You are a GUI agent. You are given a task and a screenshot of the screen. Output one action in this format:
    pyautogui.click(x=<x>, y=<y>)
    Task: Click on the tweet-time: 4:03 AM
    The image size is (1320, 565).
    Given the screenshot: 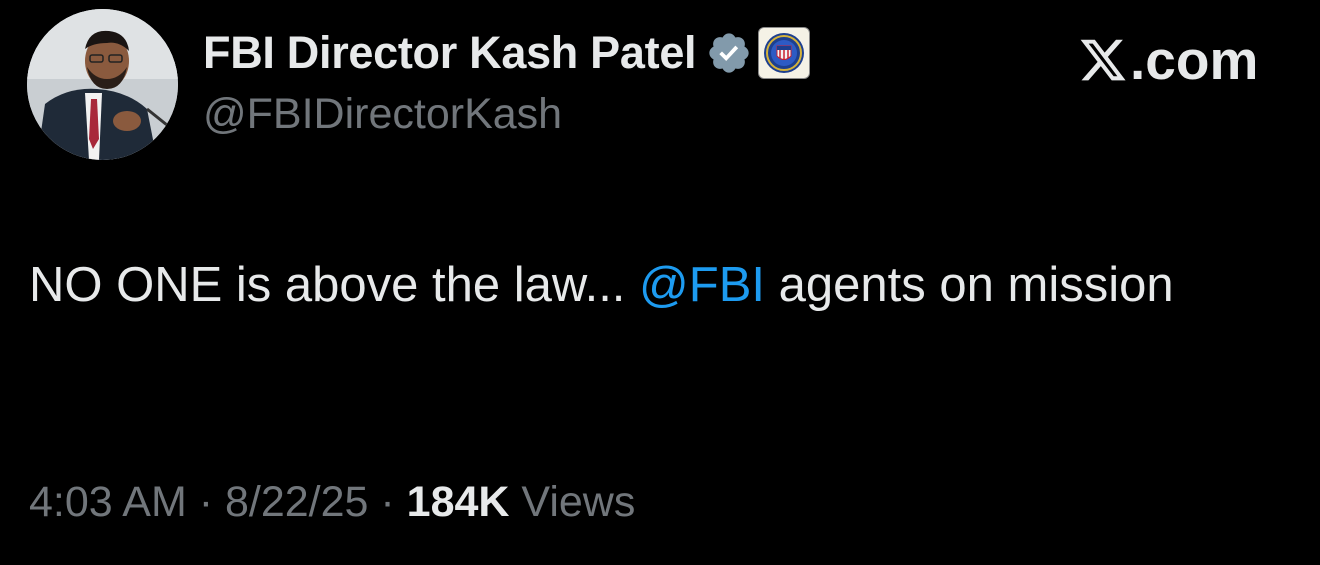 What is the action you would take?
    pyautogui.click(x=108, y=502)
    